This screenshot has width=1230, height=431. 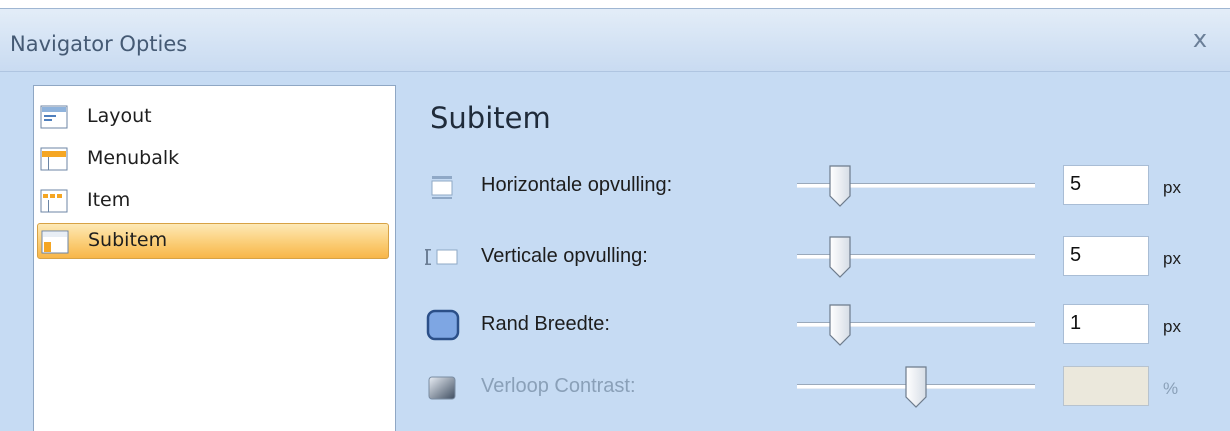 I want to click on nav-item-label: Menubalk, so click(x=133, y=158).